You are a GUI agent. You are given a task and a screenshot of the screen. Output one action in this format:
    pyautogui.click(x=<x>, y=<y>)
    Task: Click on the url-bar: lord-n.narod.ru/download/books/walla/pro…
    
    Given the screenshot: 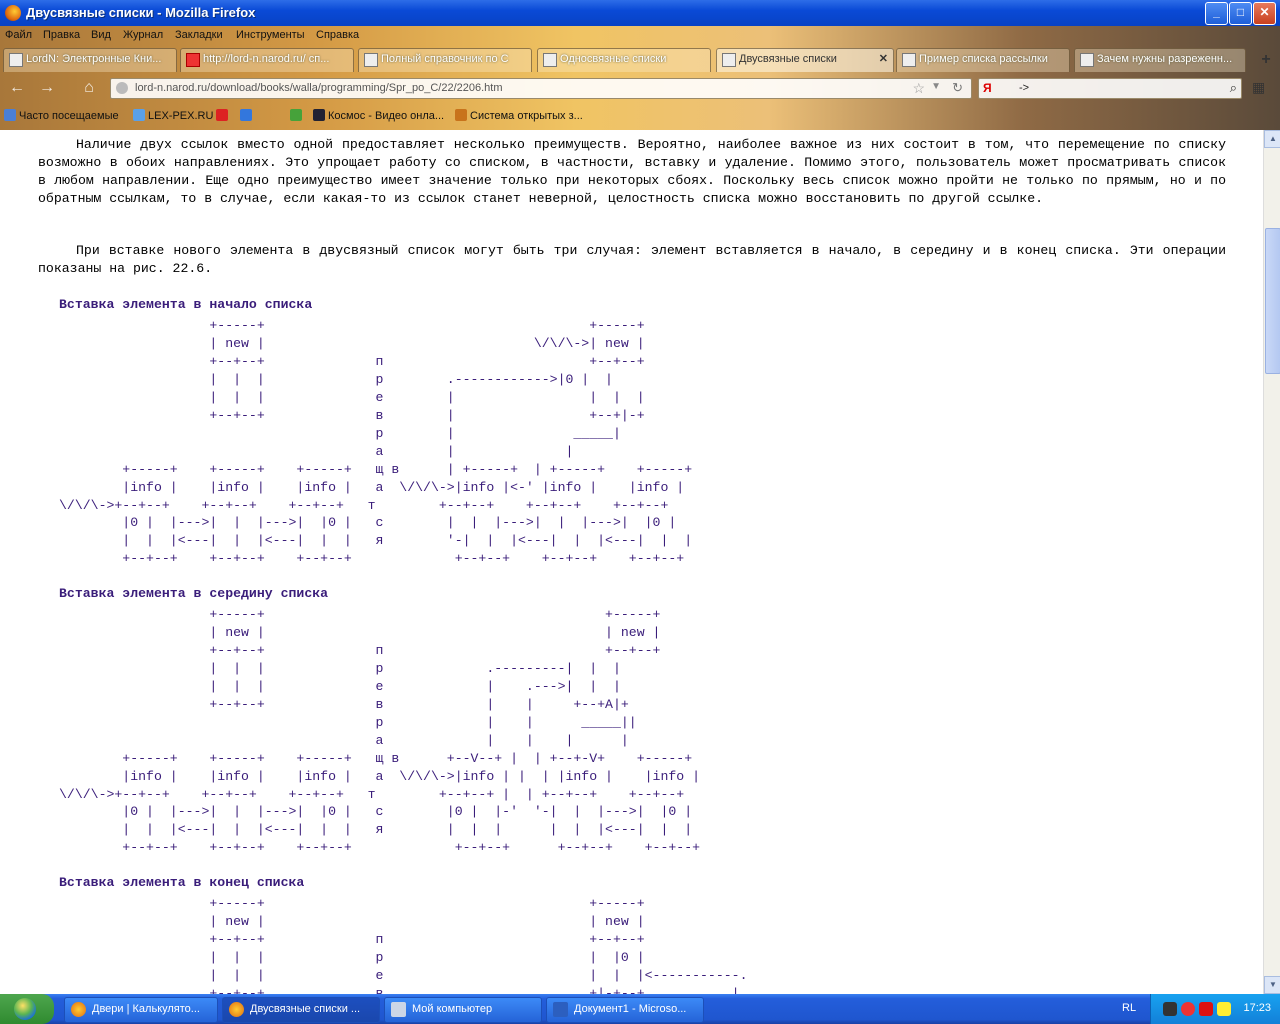 What is the action you would take?
    pyautogui.click(x=541, y=88)
    